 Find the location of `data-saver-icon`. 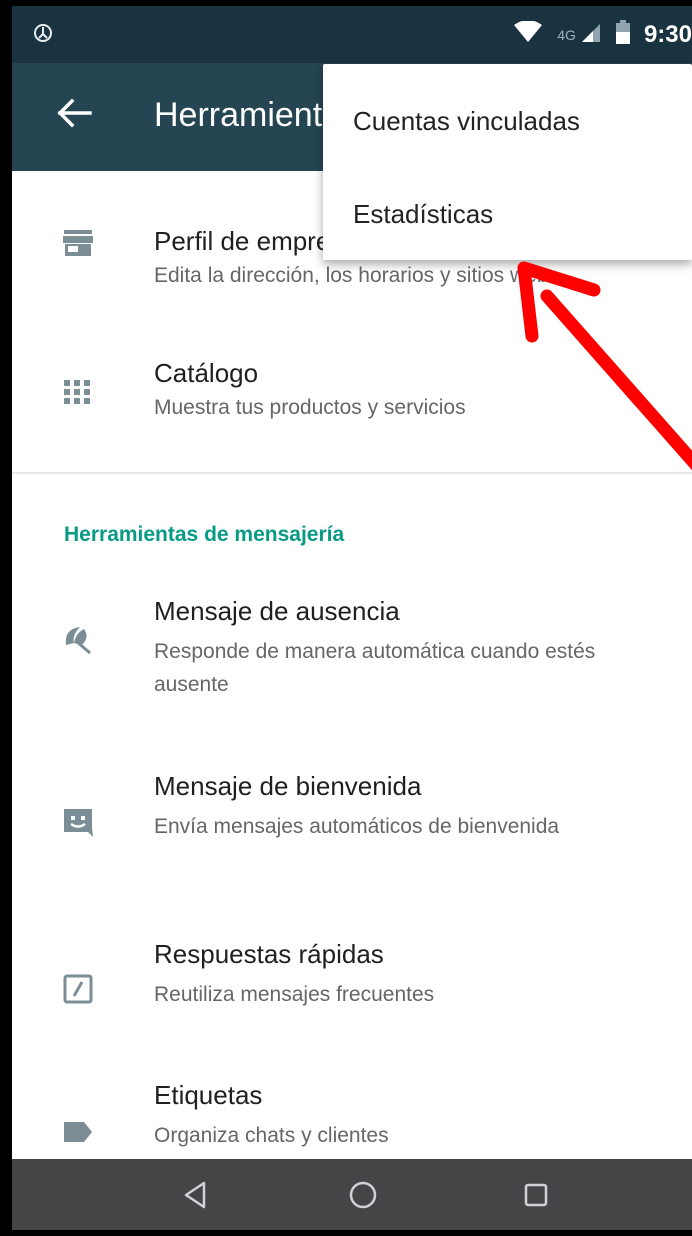

data-saver-icon is located at coordinates (43, 36).